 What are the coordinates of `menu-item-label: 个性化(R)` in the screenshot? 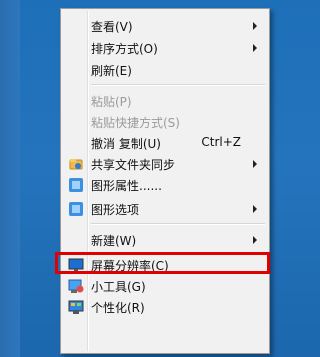 It's located at (118, 308).